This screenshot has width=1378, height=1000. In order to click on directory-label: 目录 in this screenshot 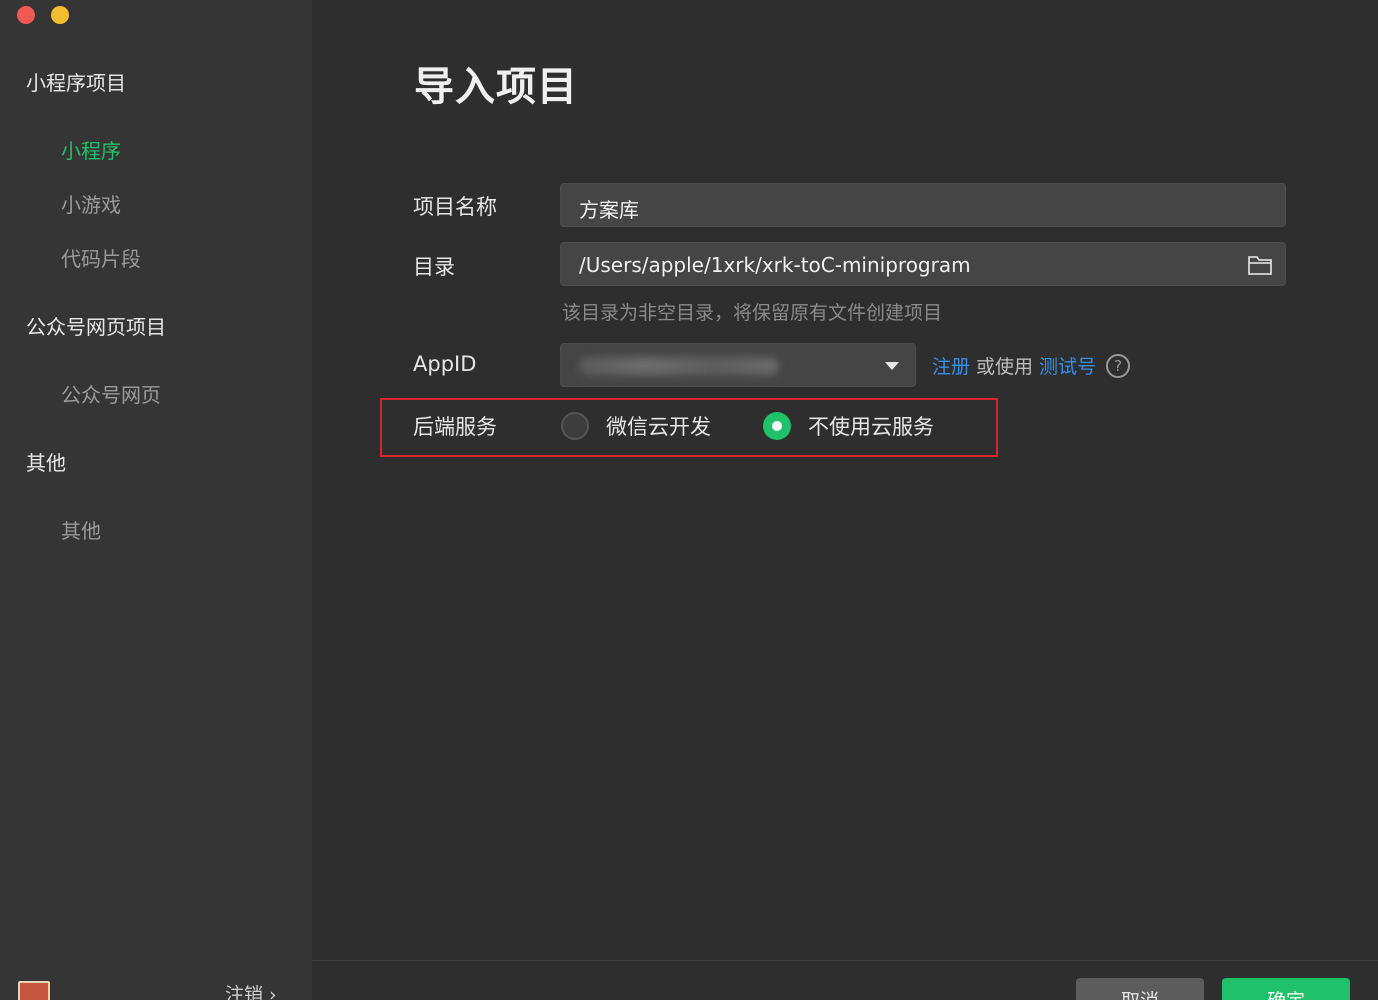, I will do `click(434, 267)`.